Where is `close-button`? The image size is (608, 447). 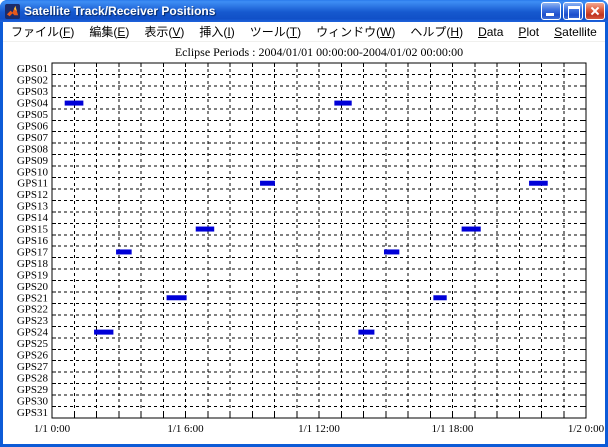 close-button is located at coordinates (595, 11).